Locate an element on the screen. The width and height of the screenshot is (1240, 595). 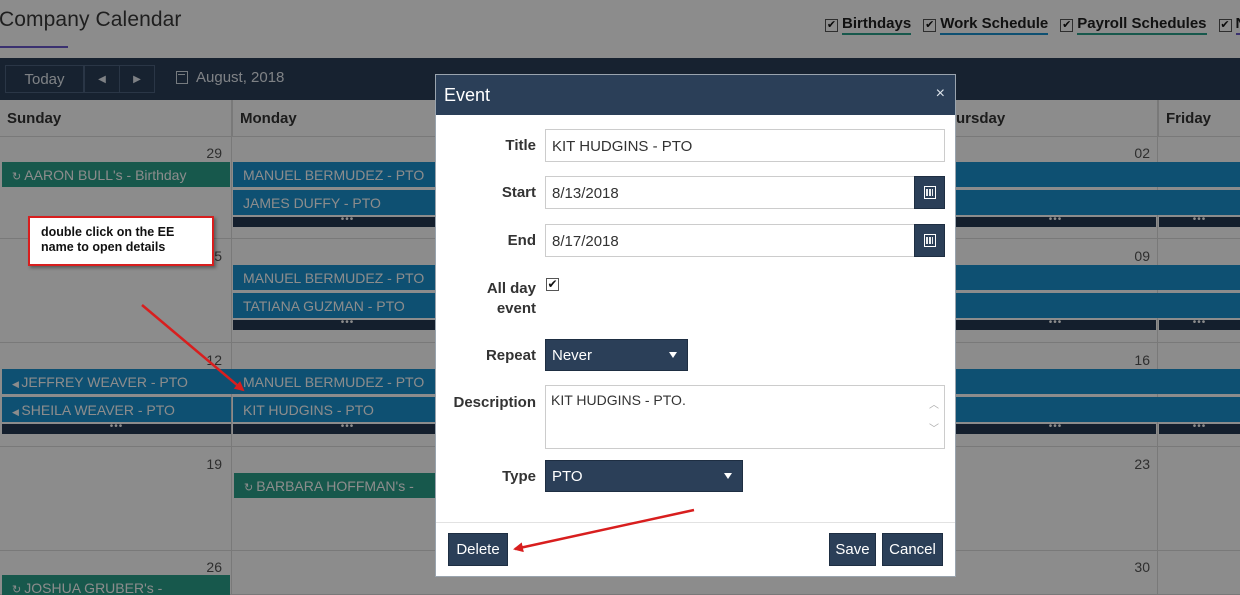
end-date-input: 8/17/2018 is located at coordinates (730, 240).